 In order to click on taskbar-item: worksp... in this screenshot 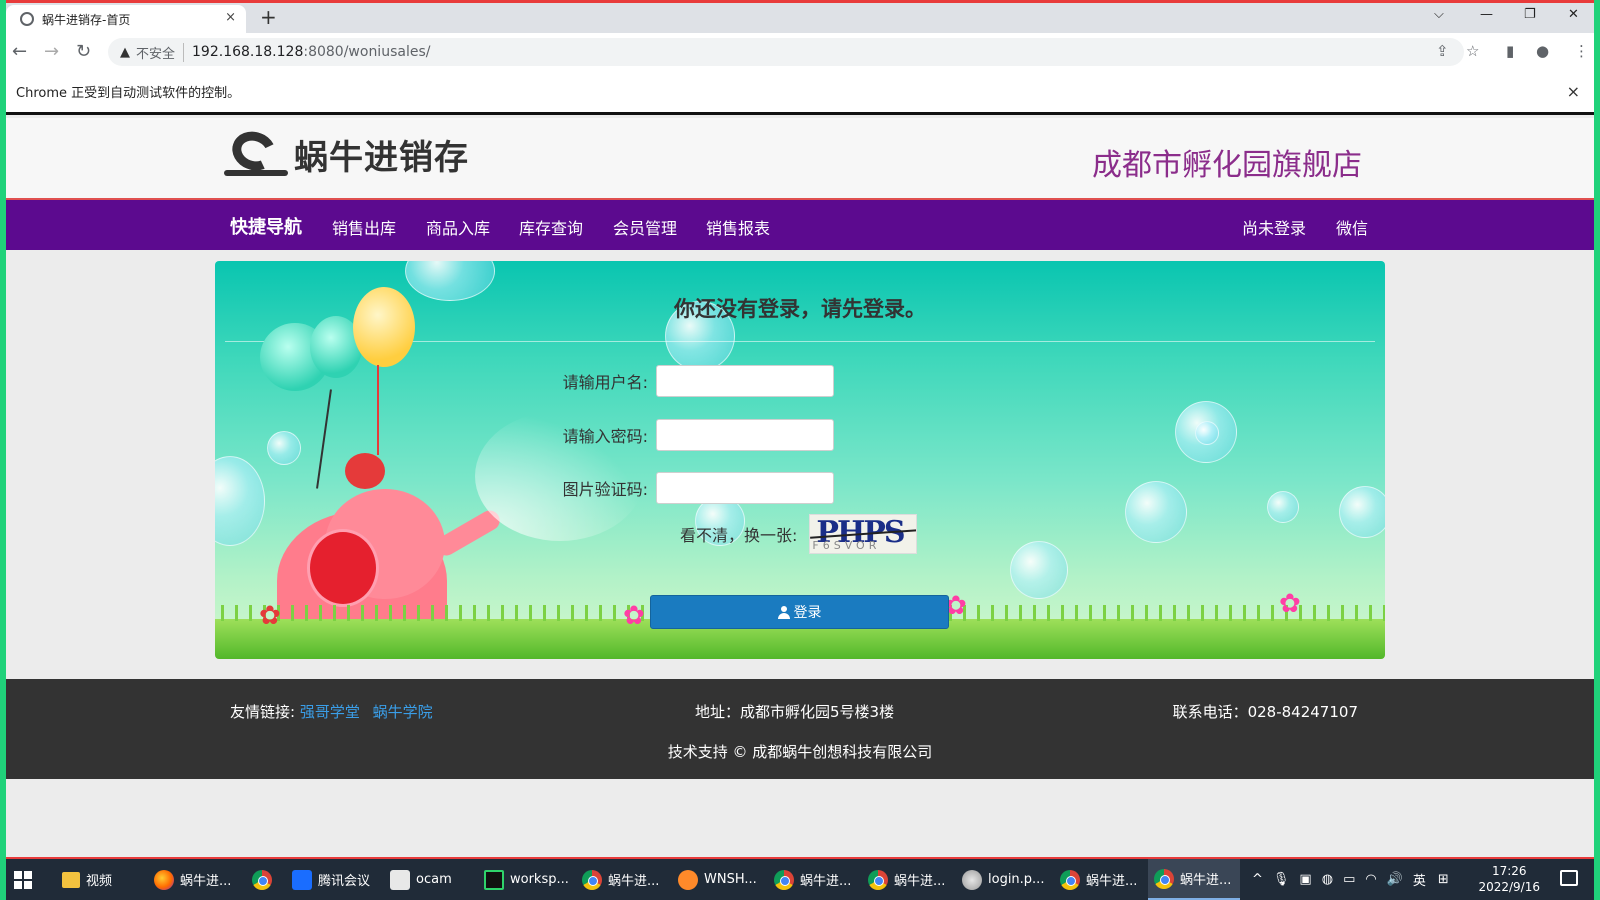, I will do `click(524, 879)`.